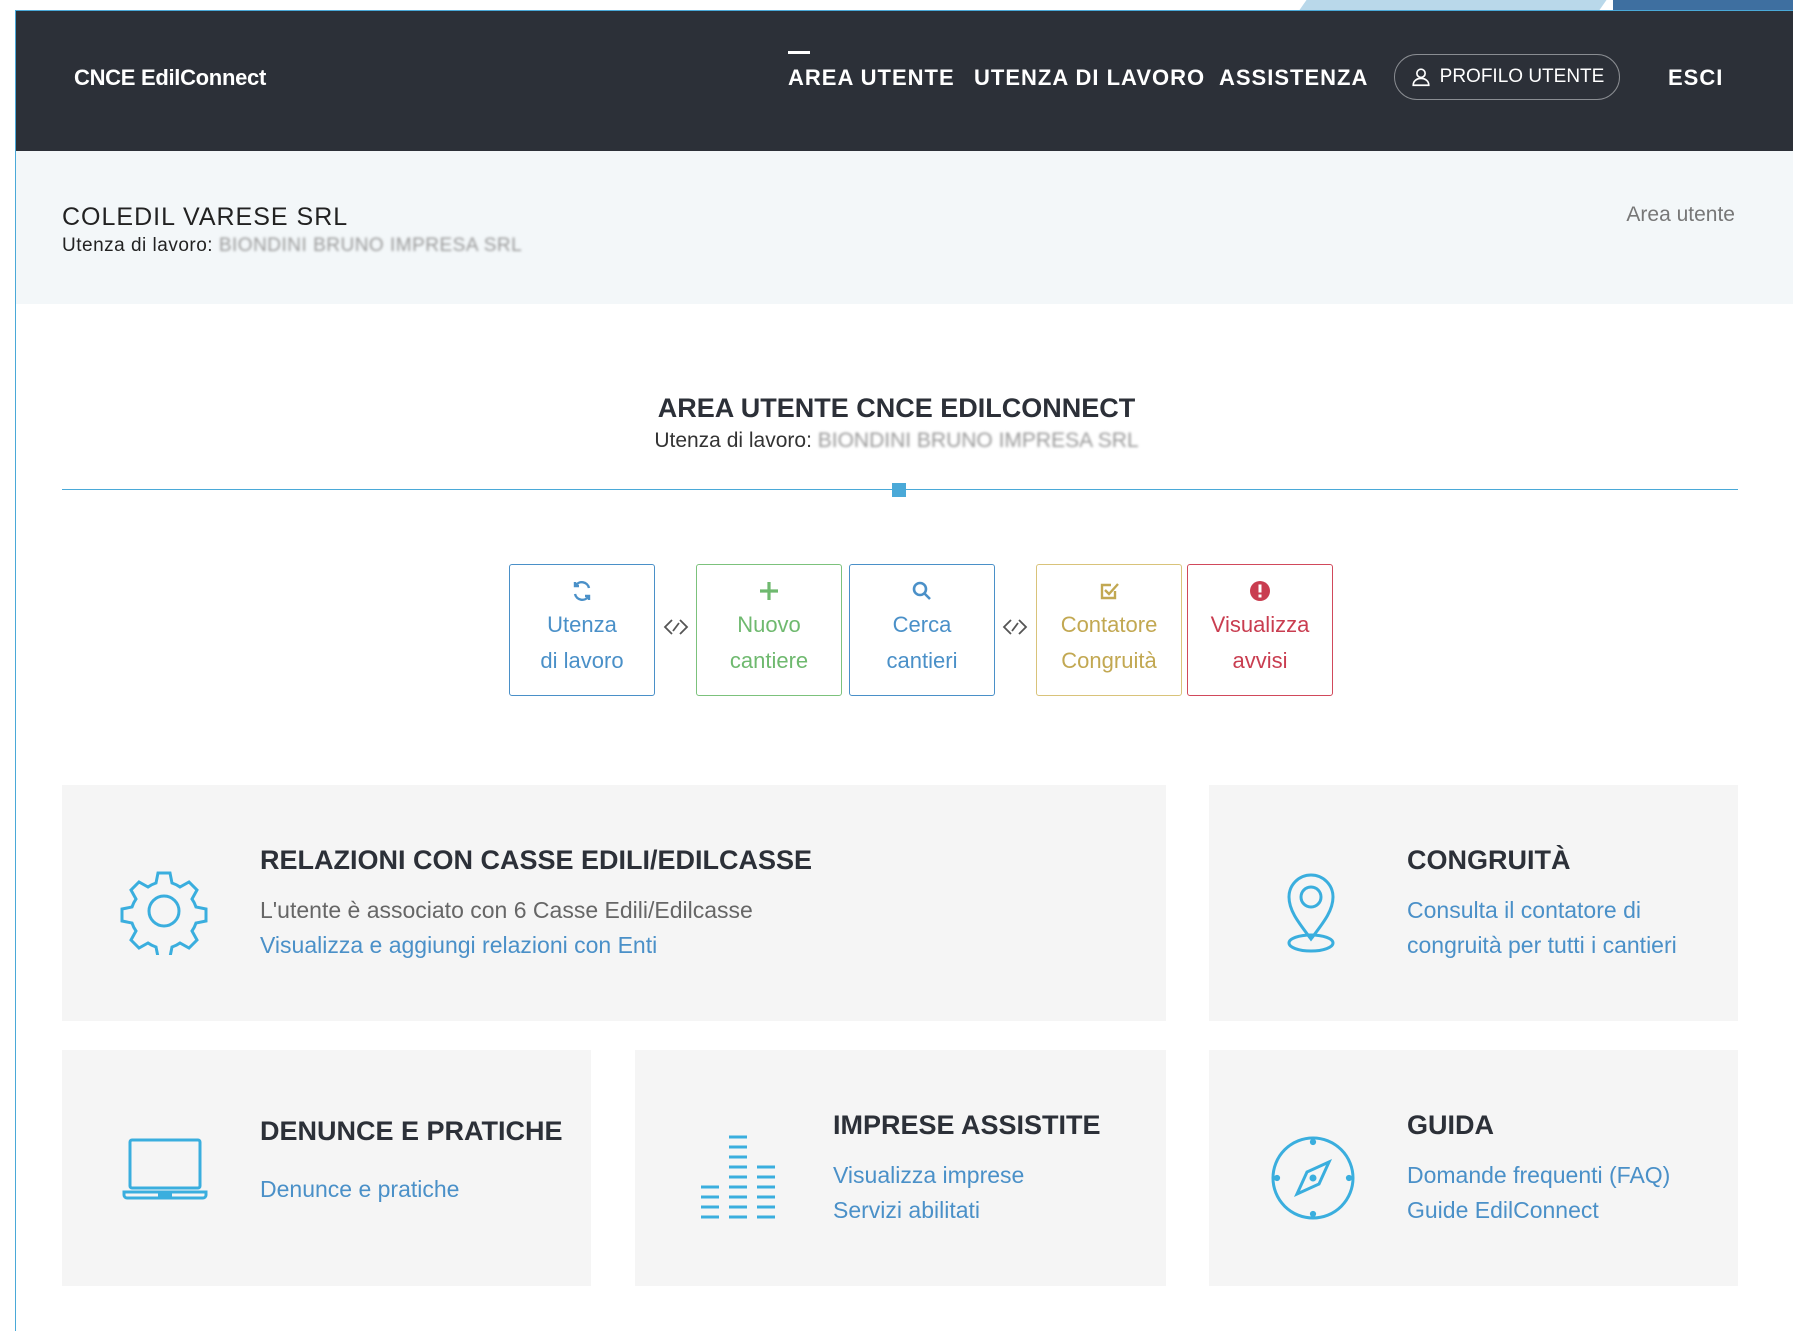 This screenshot has width=1793, height=1331. Describe the element at coordinates (370, 245) in the screenshot. I see `utenza-value: BIONDINI BRUNO IMPRESA SRL` at that location.